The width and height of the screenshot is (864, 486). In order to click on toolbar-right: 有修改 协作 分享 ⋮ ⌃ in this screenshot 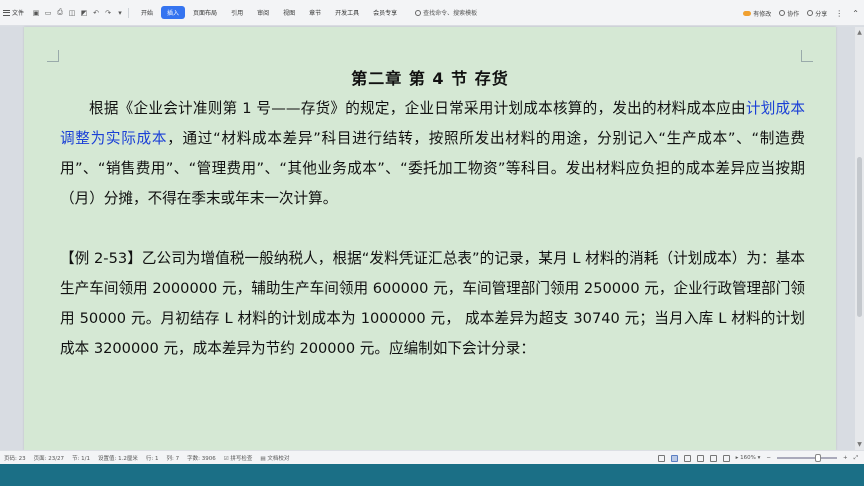, I will do `click(801, 13)`.